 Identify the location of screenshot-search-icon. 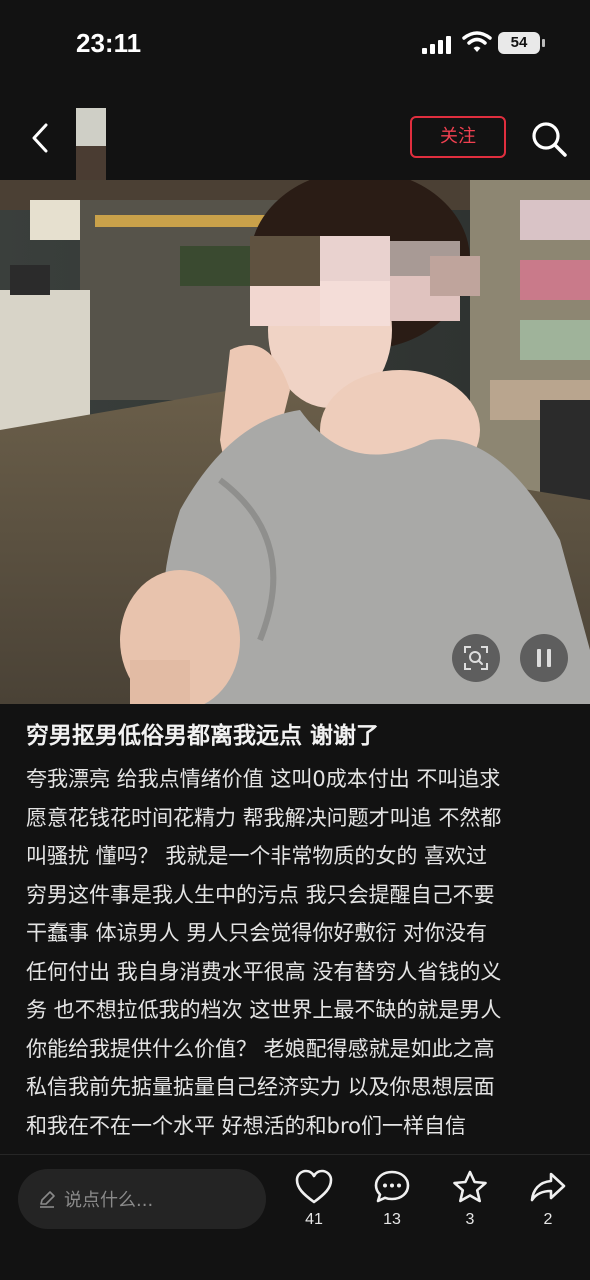
(476, 658).